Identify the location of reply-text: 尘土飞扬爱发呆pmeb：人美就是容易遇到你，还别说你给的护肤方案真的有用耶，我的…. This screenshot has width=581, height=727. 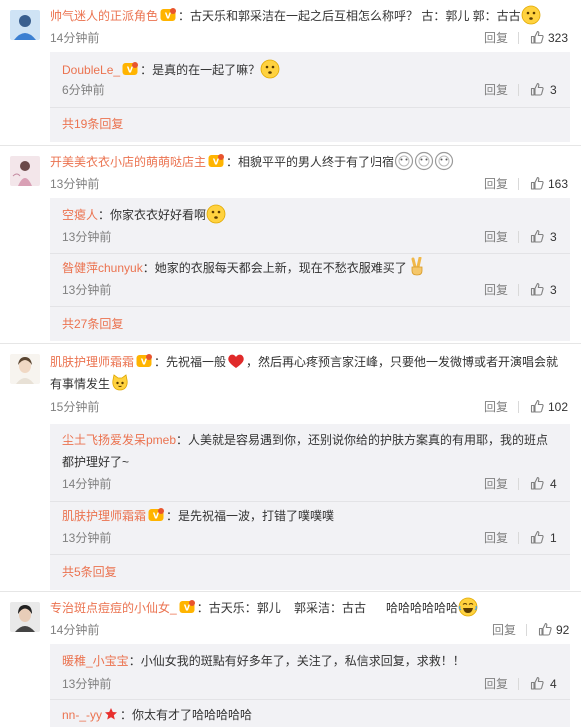
(307, 451).